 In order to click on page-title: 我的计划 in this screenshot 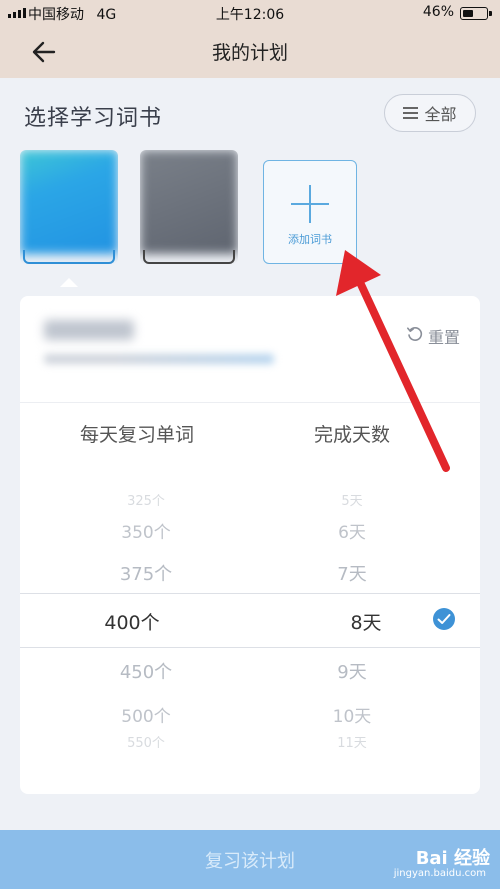, I will do `click(249, 53)`.